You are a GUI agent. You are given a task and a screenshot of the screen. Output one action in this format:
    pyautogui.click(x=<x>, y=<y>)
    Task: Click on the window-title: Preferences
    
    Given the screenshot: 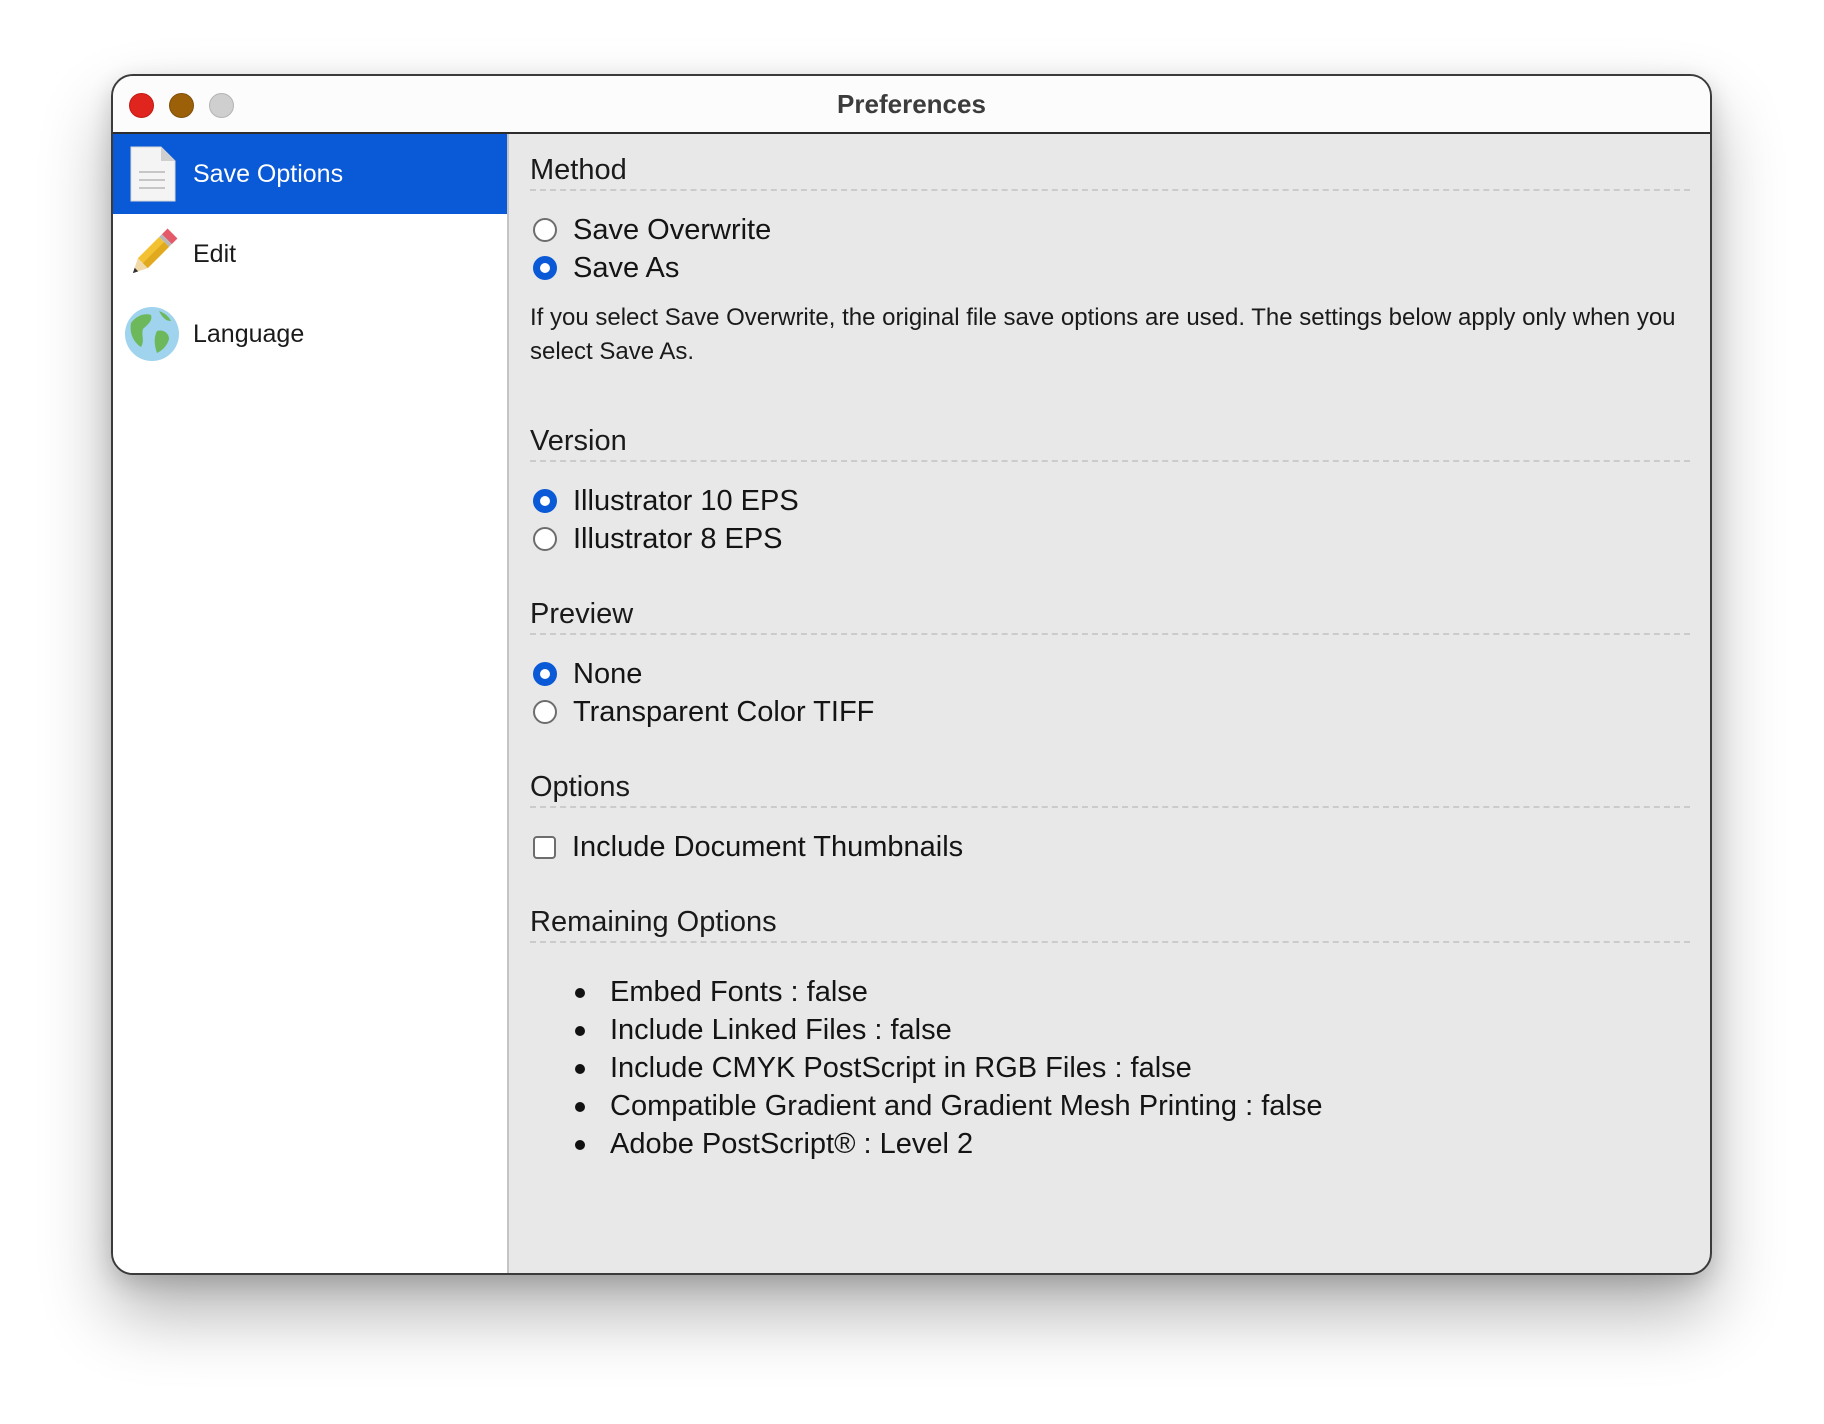 What is the action you would take?
    pyautogui.click(x=911, y=104)
    